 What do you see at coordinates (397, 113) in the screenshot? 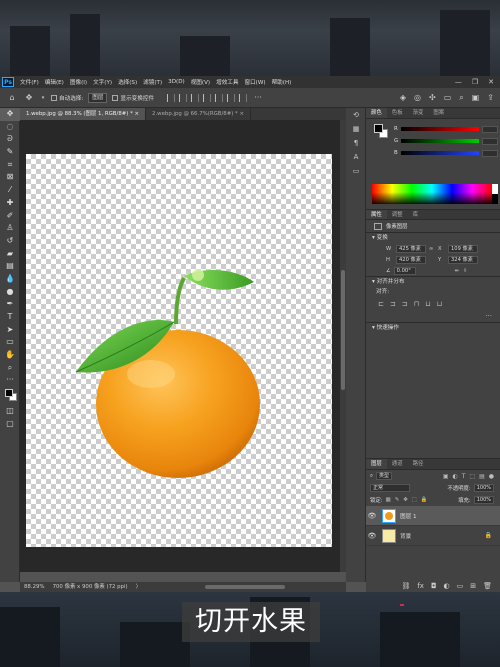
I see `tab-swatches: 色板` at bounding box center [397, 113].